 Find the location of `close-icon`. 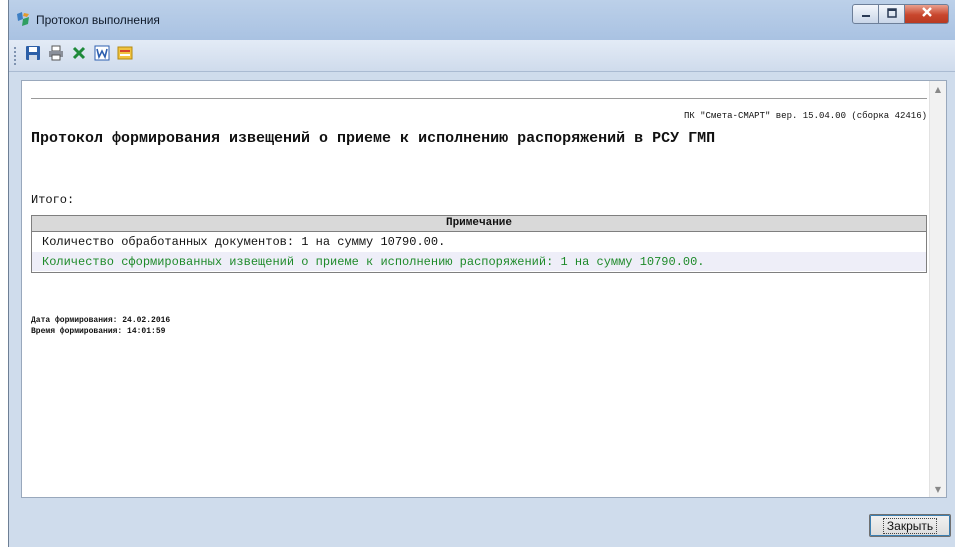

close-icon is located at coordinates (927, 14).